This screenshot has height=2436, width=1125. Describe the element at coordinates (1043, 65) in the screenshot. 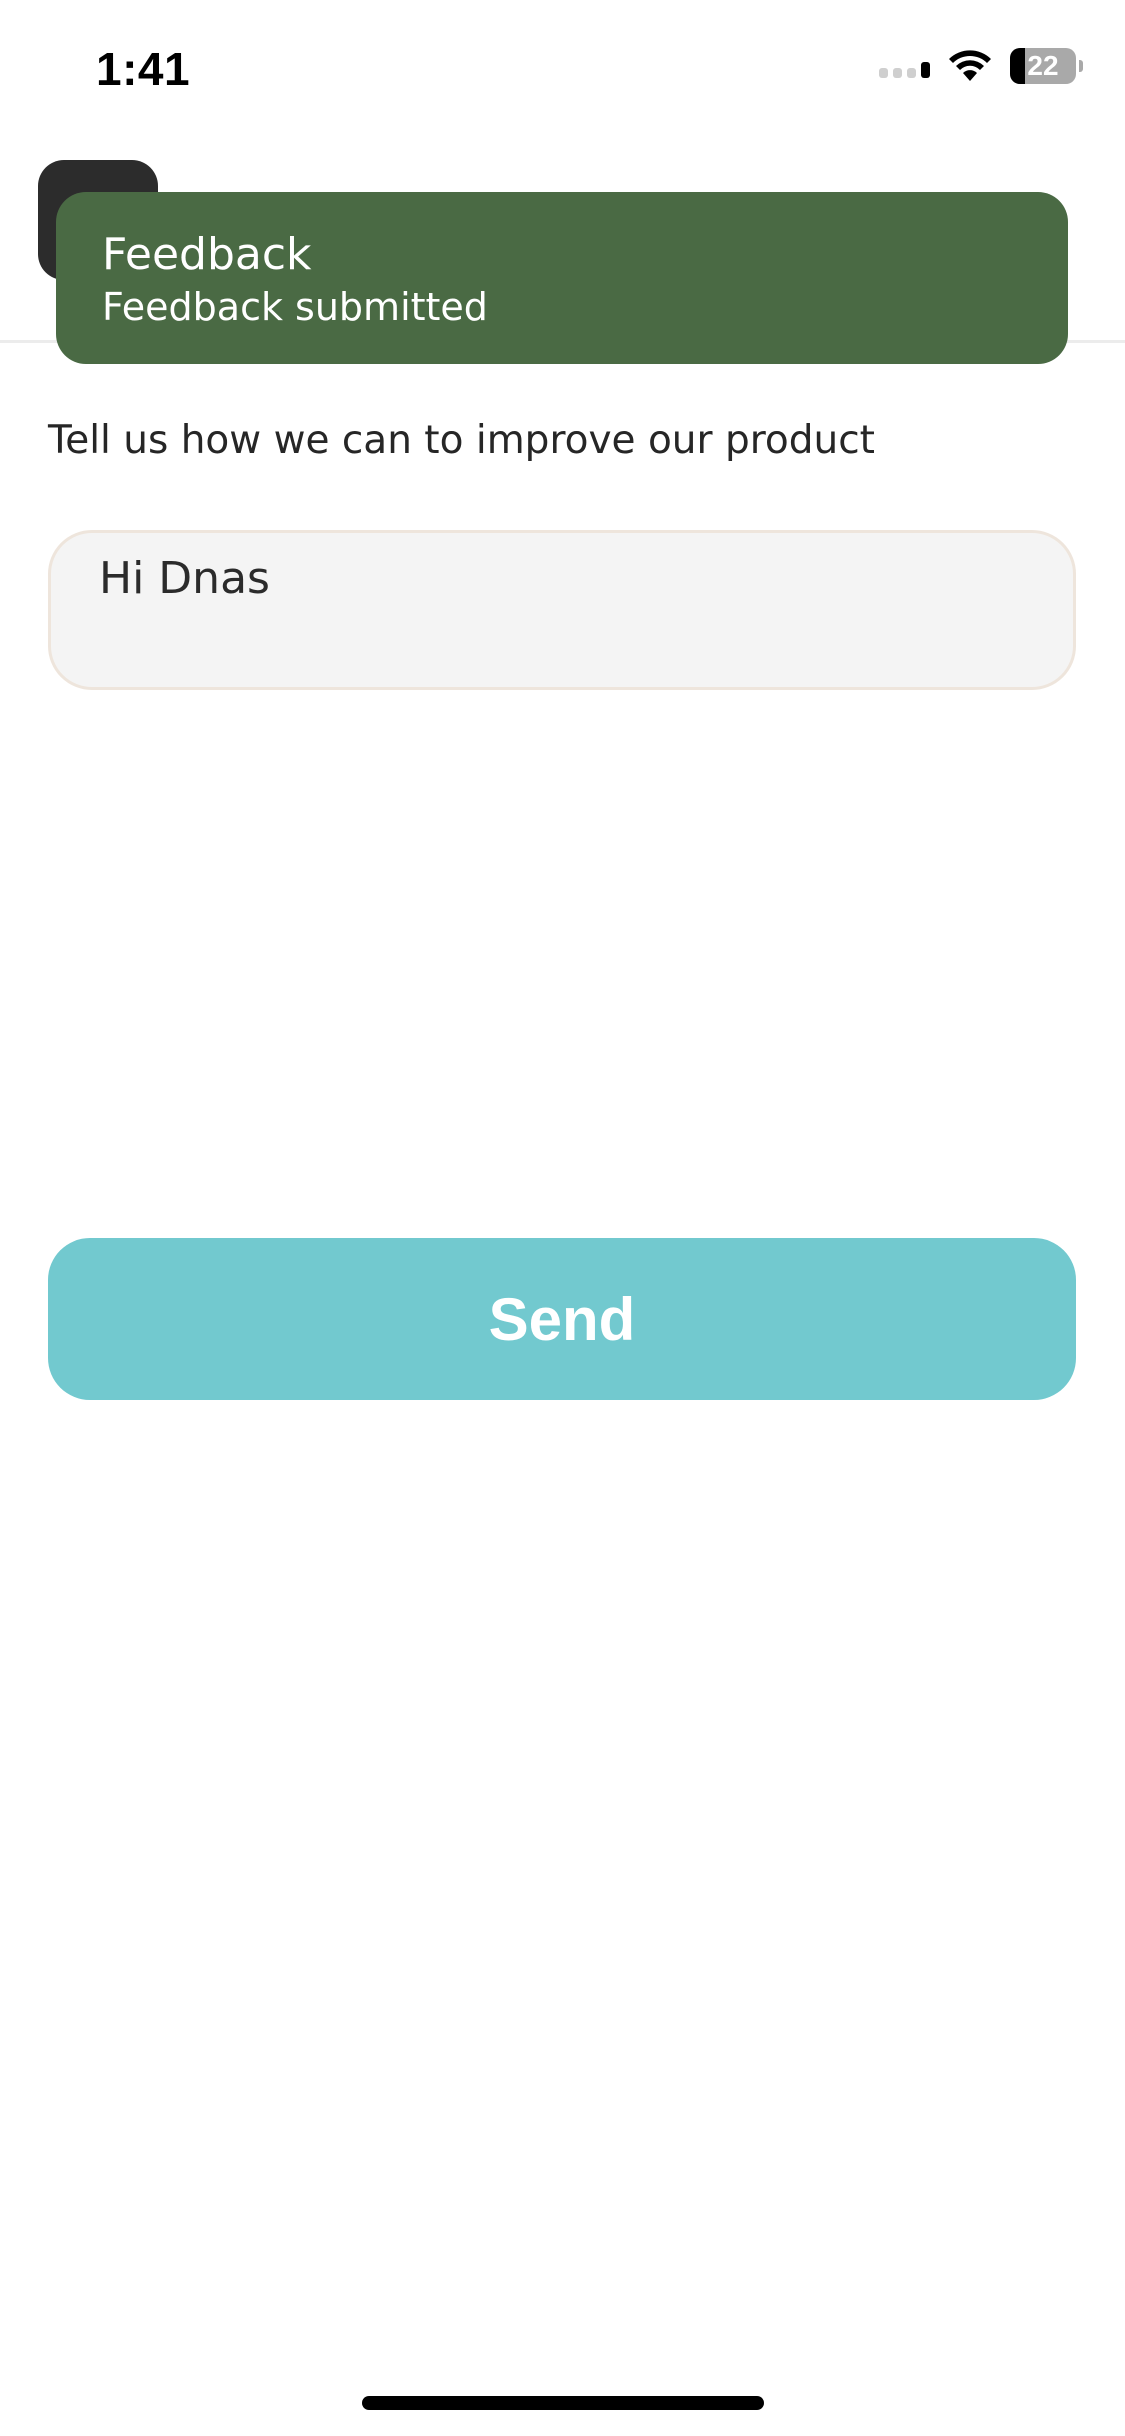

I see `battery-level: 22` at that location.